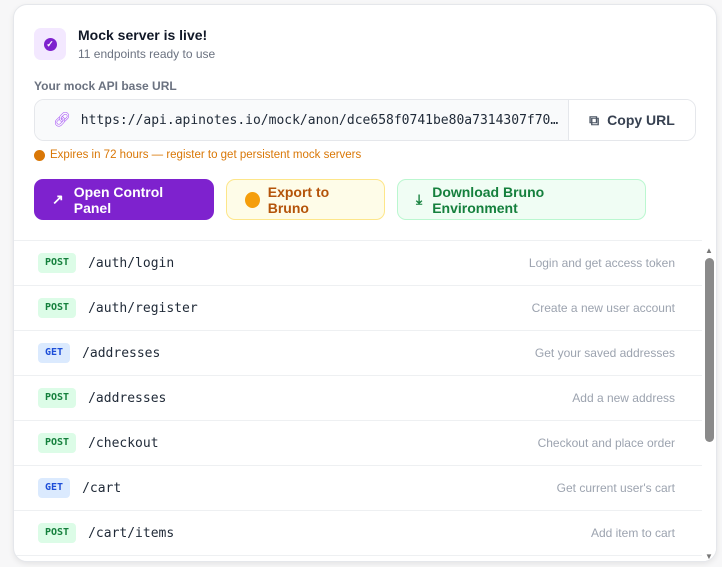  I want to click on bruno-icon, so click(252, 199).